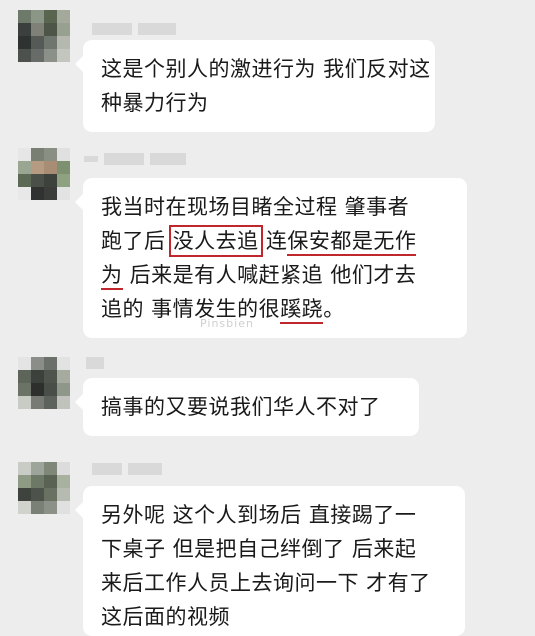 This screenshot has width=535, height=636. I want to click on red-underline: 为, so click(112, 276).